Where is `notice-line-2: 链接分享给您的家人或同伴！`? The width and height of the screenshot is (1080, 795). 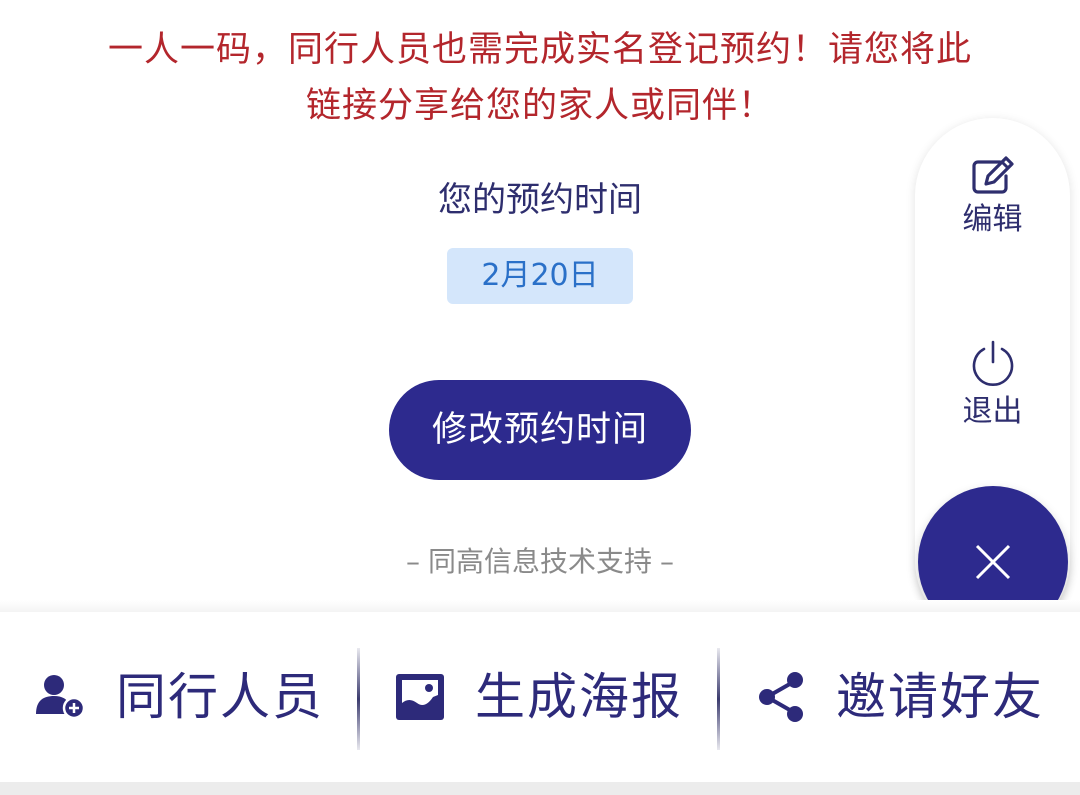 notice-line-2: 链接分享给您的家人或同伴！ is located at coordinates (539, 106).